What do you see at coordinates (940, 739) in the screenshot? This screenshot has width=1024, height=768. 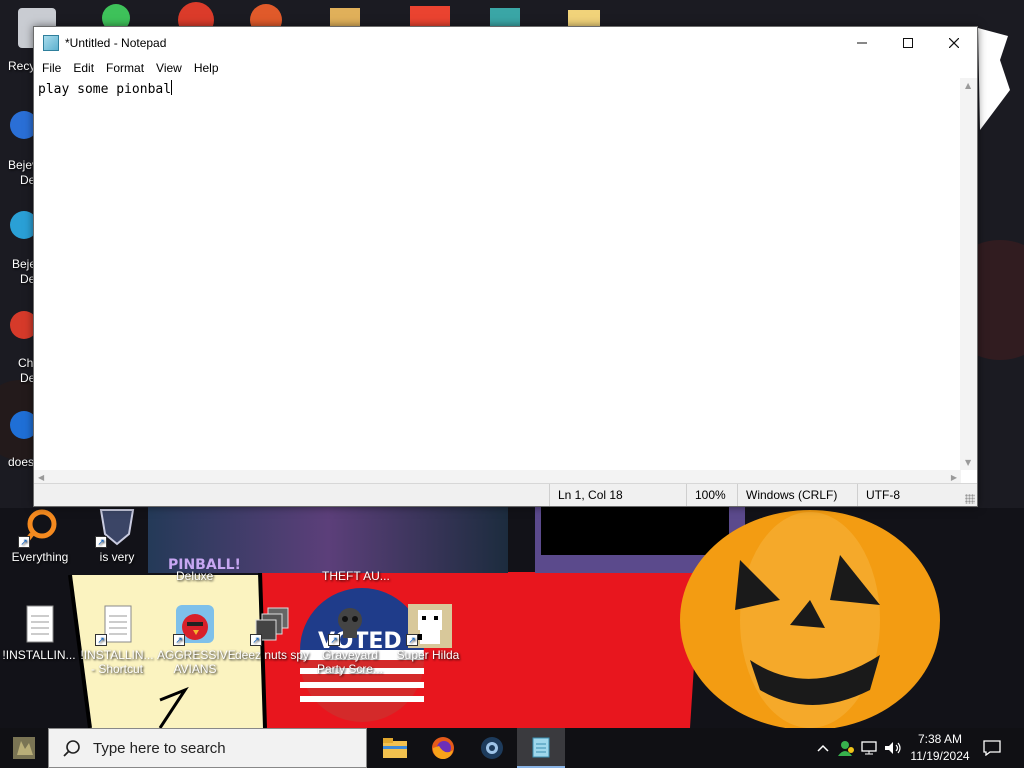 I see `clock-time: 7:38 AM` at bounding box center [940, 739].